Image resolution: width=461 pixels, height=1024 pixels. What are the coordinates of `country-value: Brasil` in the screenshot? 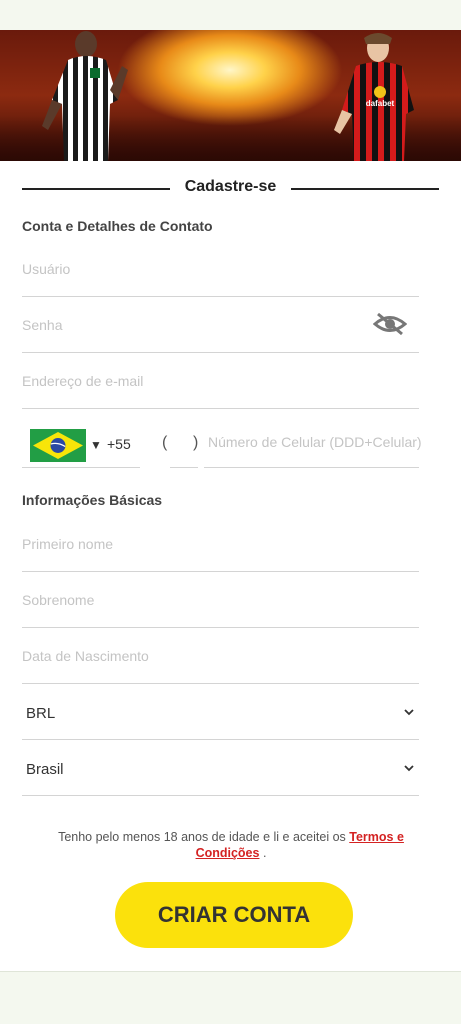 It's located at (45, 769).